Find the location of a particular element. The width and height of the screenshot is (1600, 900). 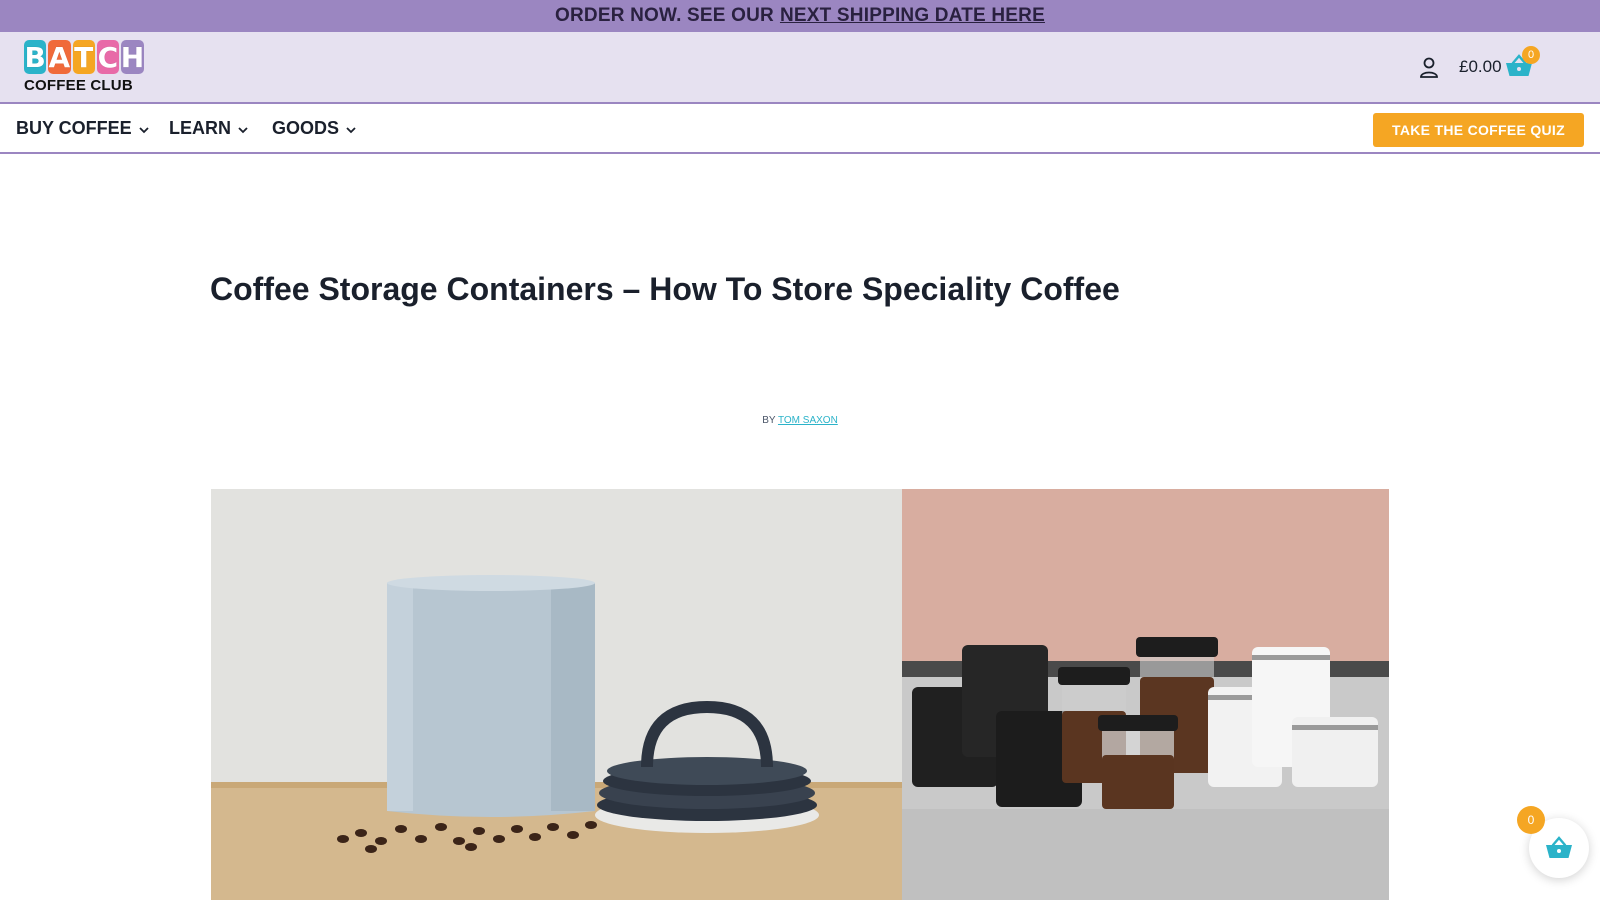

coffee-quiz-button: TAKE THE COFFEE QUIZ is located at coordinates (1478, 130).